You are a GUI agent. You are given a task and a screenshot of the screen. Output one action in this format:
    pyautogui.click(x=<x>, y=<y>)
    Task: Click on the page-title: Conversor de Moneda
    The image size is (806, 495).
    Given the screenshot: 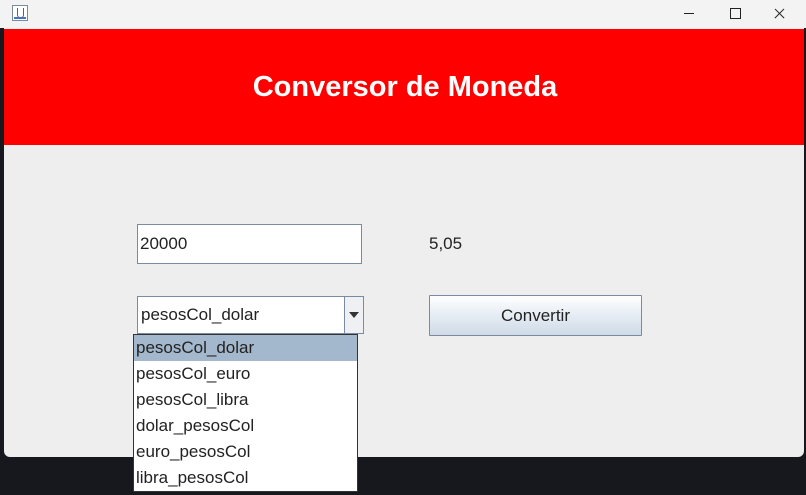 What is the action you would take?
    pyautogui.click(x=405, y=86)
    